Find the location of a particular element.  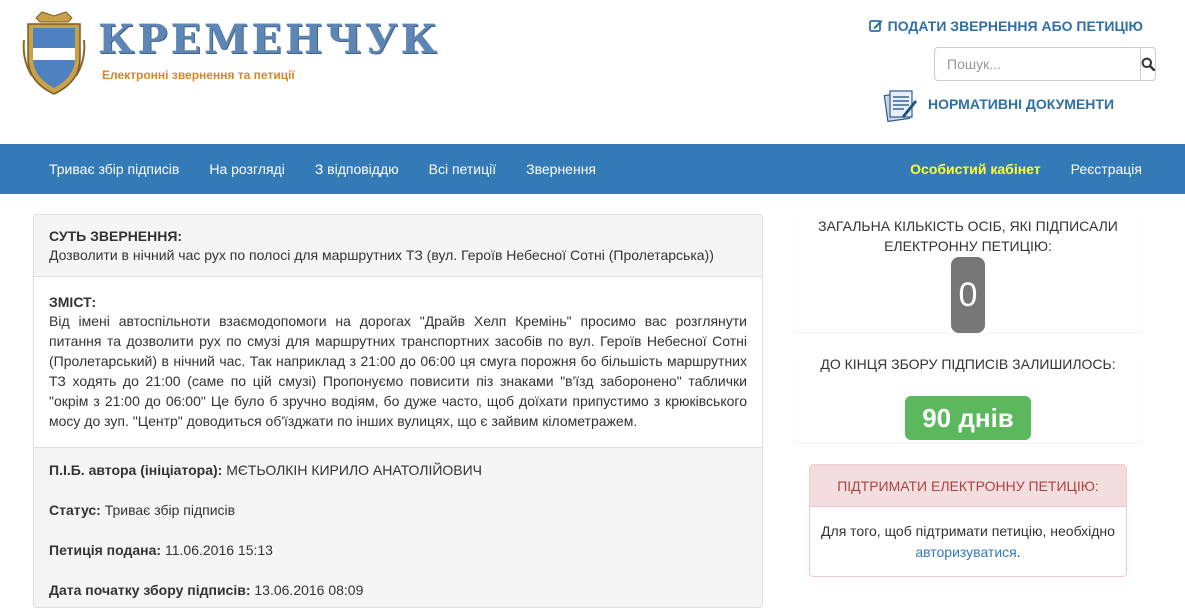

support-petition-title: ПІДТРИМАТИ ЕЛЕКТРОННУ ПЕТИЦІЮ: is located at coordinates (968, 486).